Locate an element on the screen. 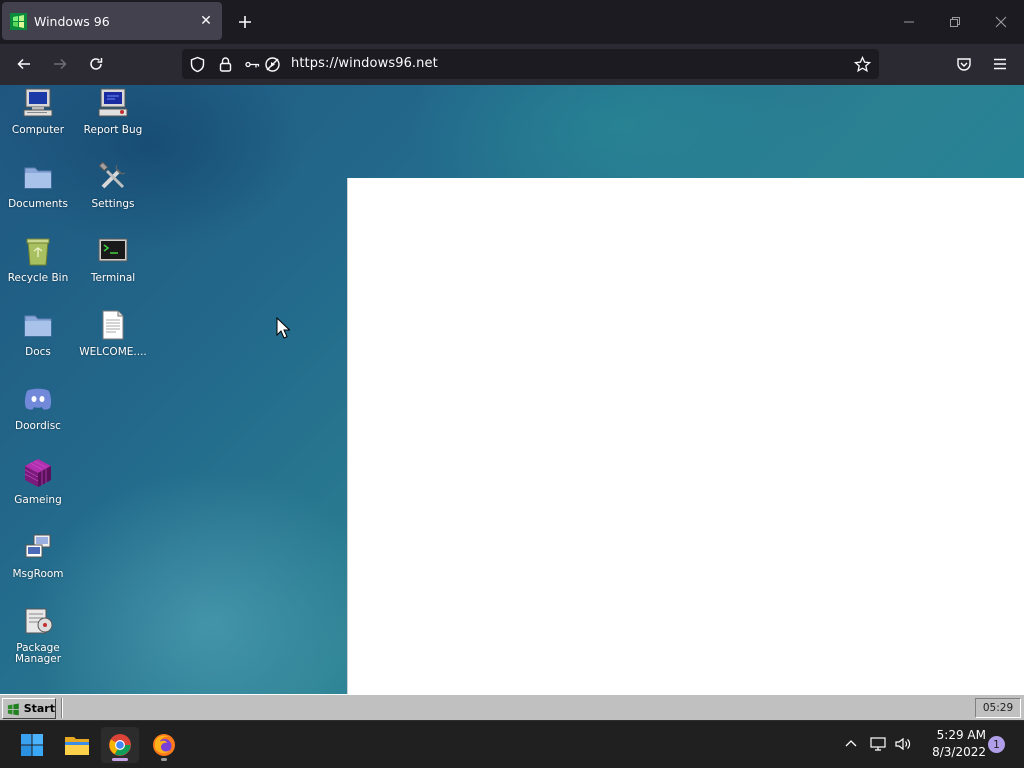 Image resolution: width=1024 pixels, height=768 pixels. desktop-icon-label: Docs is located at coordinates (38, 352).